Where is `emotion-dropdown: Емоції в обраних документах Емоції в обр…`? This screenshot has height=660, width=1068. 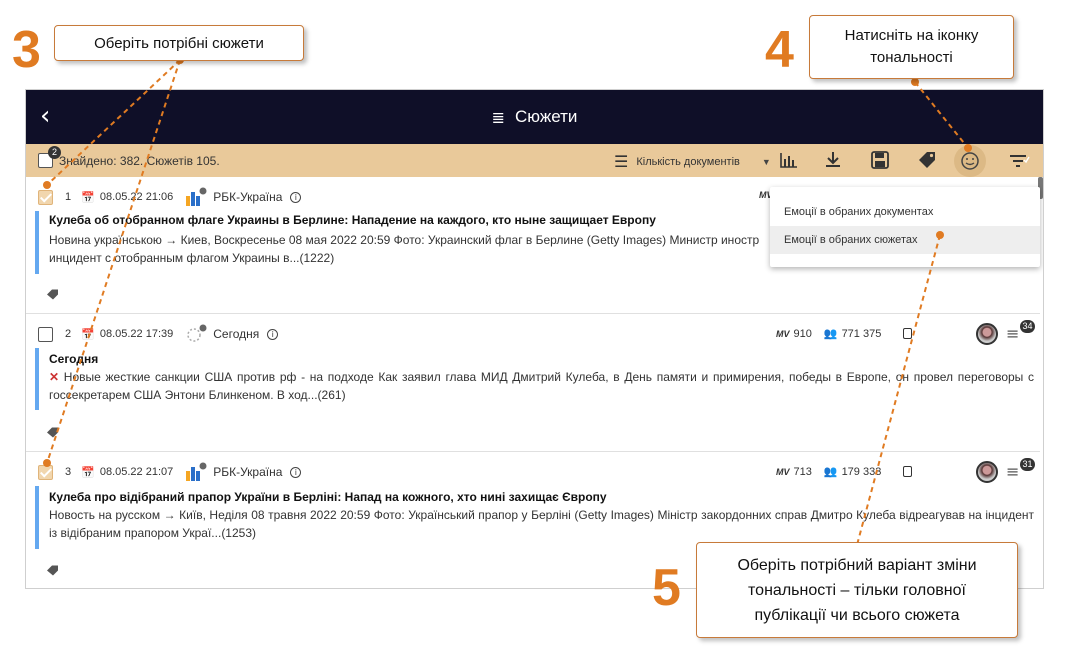 emotion-dropdown: Емоції в обраних документах Емоції в обр… is located at coordinates (905, 227).